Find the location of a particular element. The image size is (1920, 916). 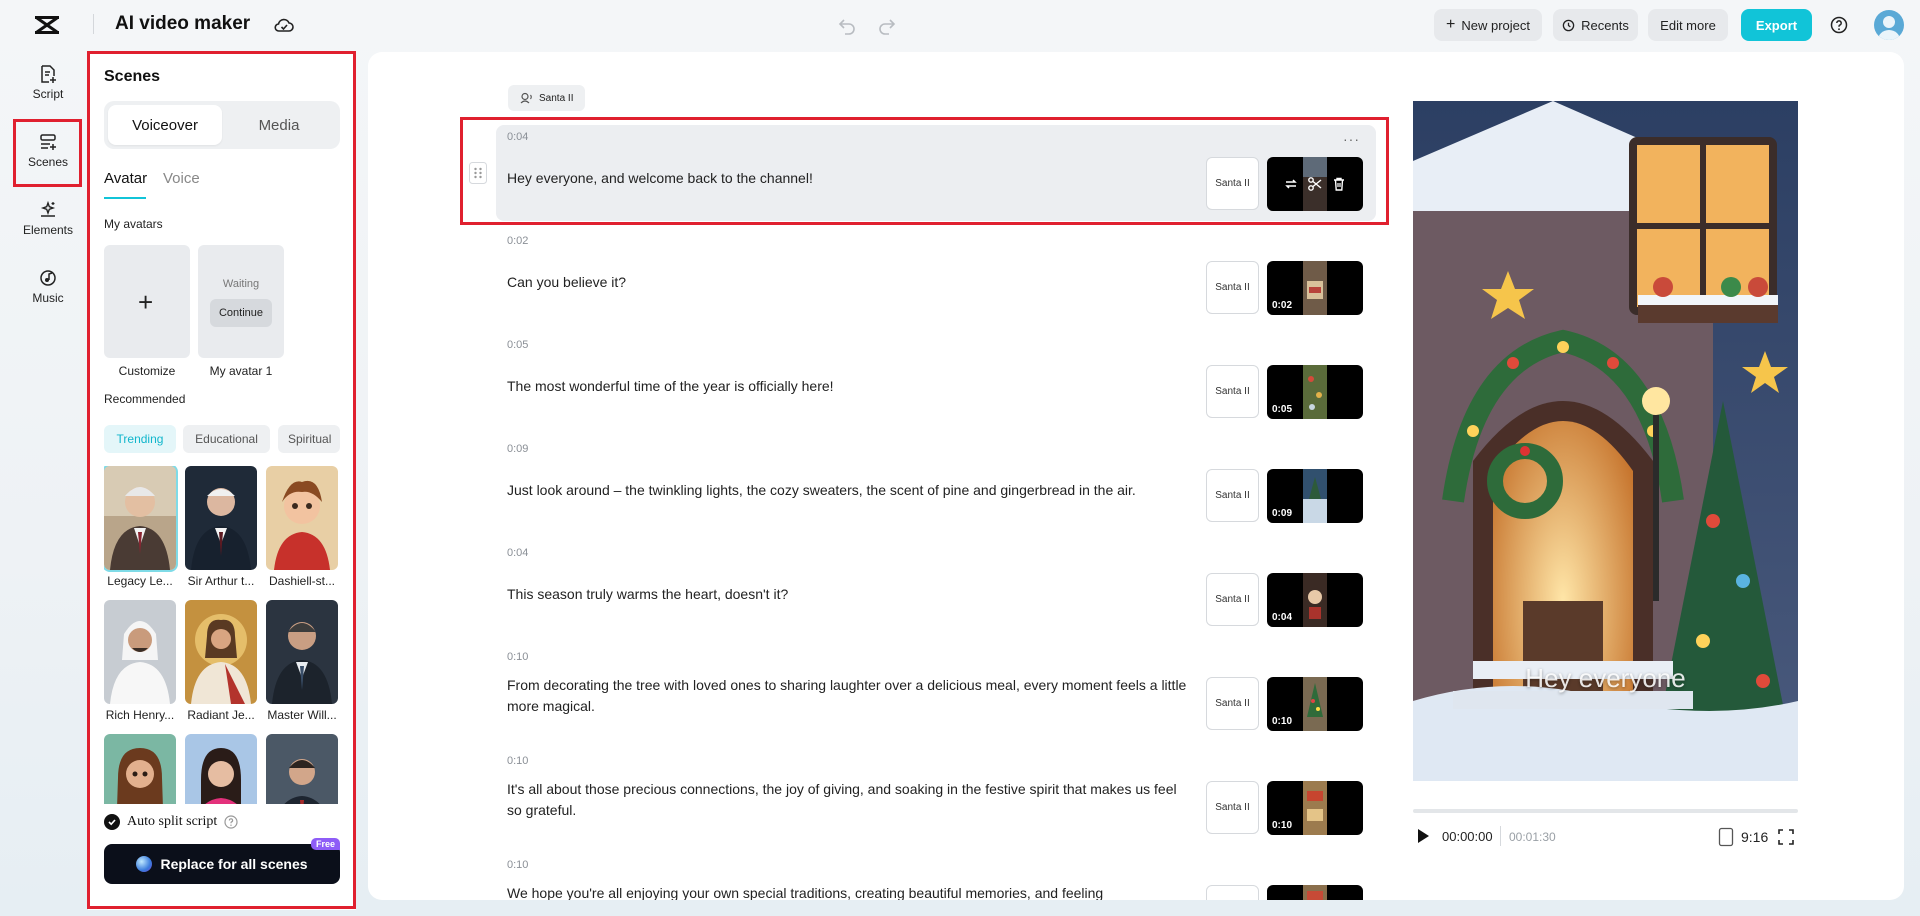

rail-item-script: Script is located at coordinates (48, 82).